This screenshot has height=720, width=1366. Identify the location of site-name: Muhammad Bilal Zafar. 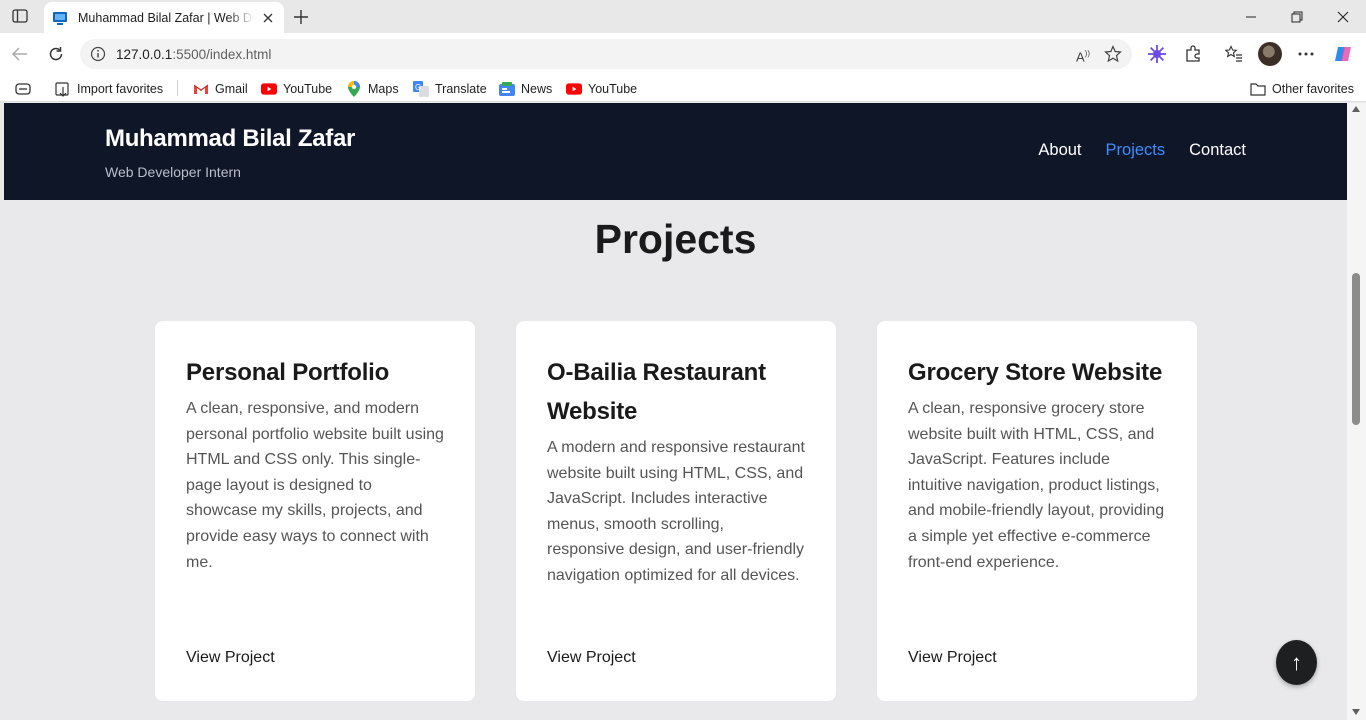
(230, 138).